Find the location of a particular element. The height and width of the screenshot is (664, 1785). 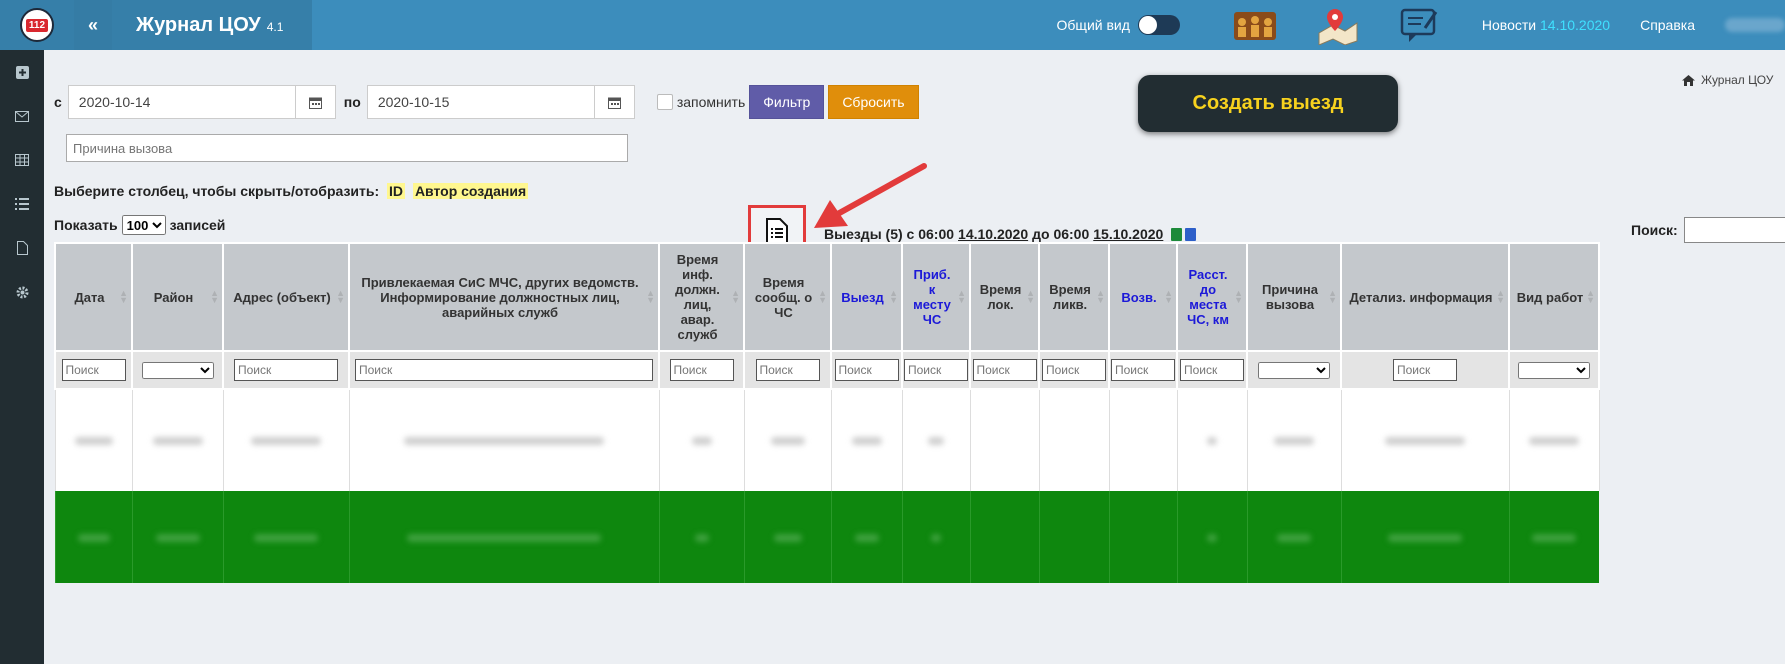

sidebar is located at coordinates (22, 357).